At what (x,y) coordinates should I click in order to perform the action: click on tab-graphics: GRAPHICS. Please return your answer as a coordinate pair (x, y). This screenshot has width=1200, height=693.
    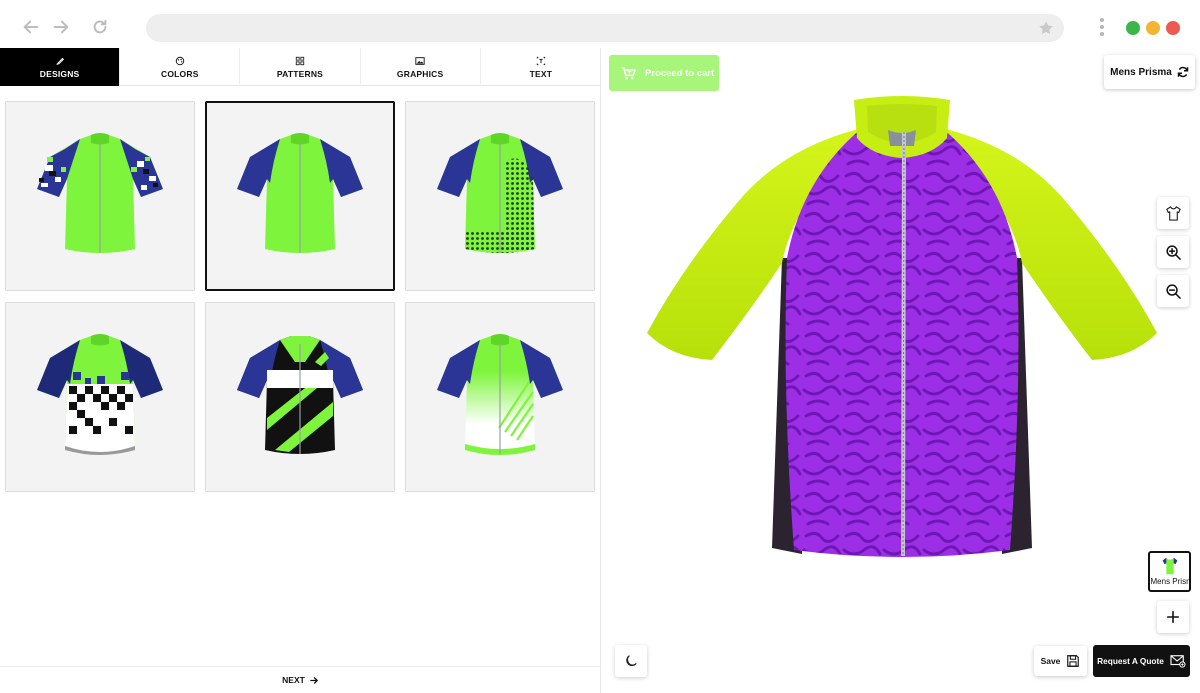
    Looking at the image, I should click on (421, 67).